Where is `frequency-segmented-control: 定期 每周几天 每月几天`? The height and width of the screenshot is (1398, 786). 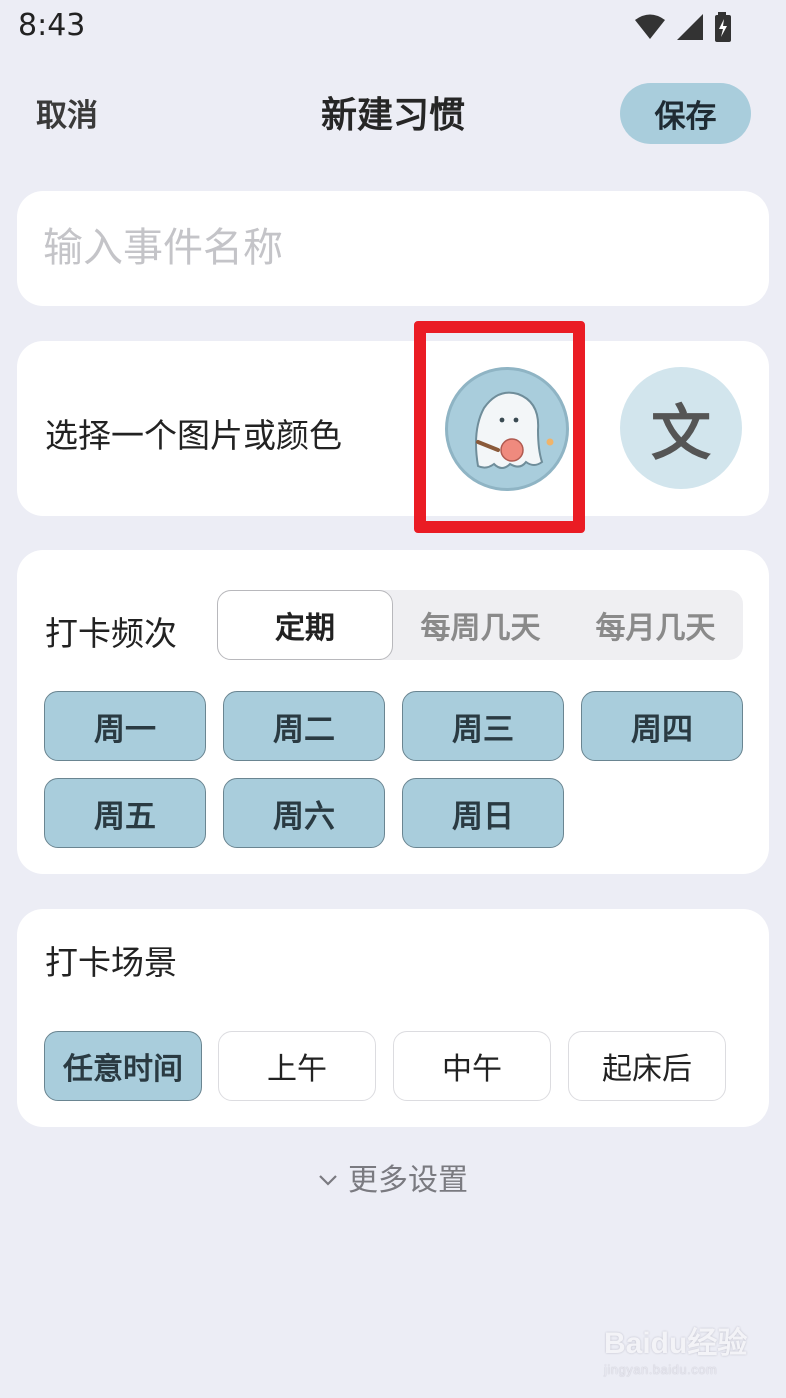 frequency-segmented-control: 定期 每周几天 每月几天 is located at coordinates (480, 625).